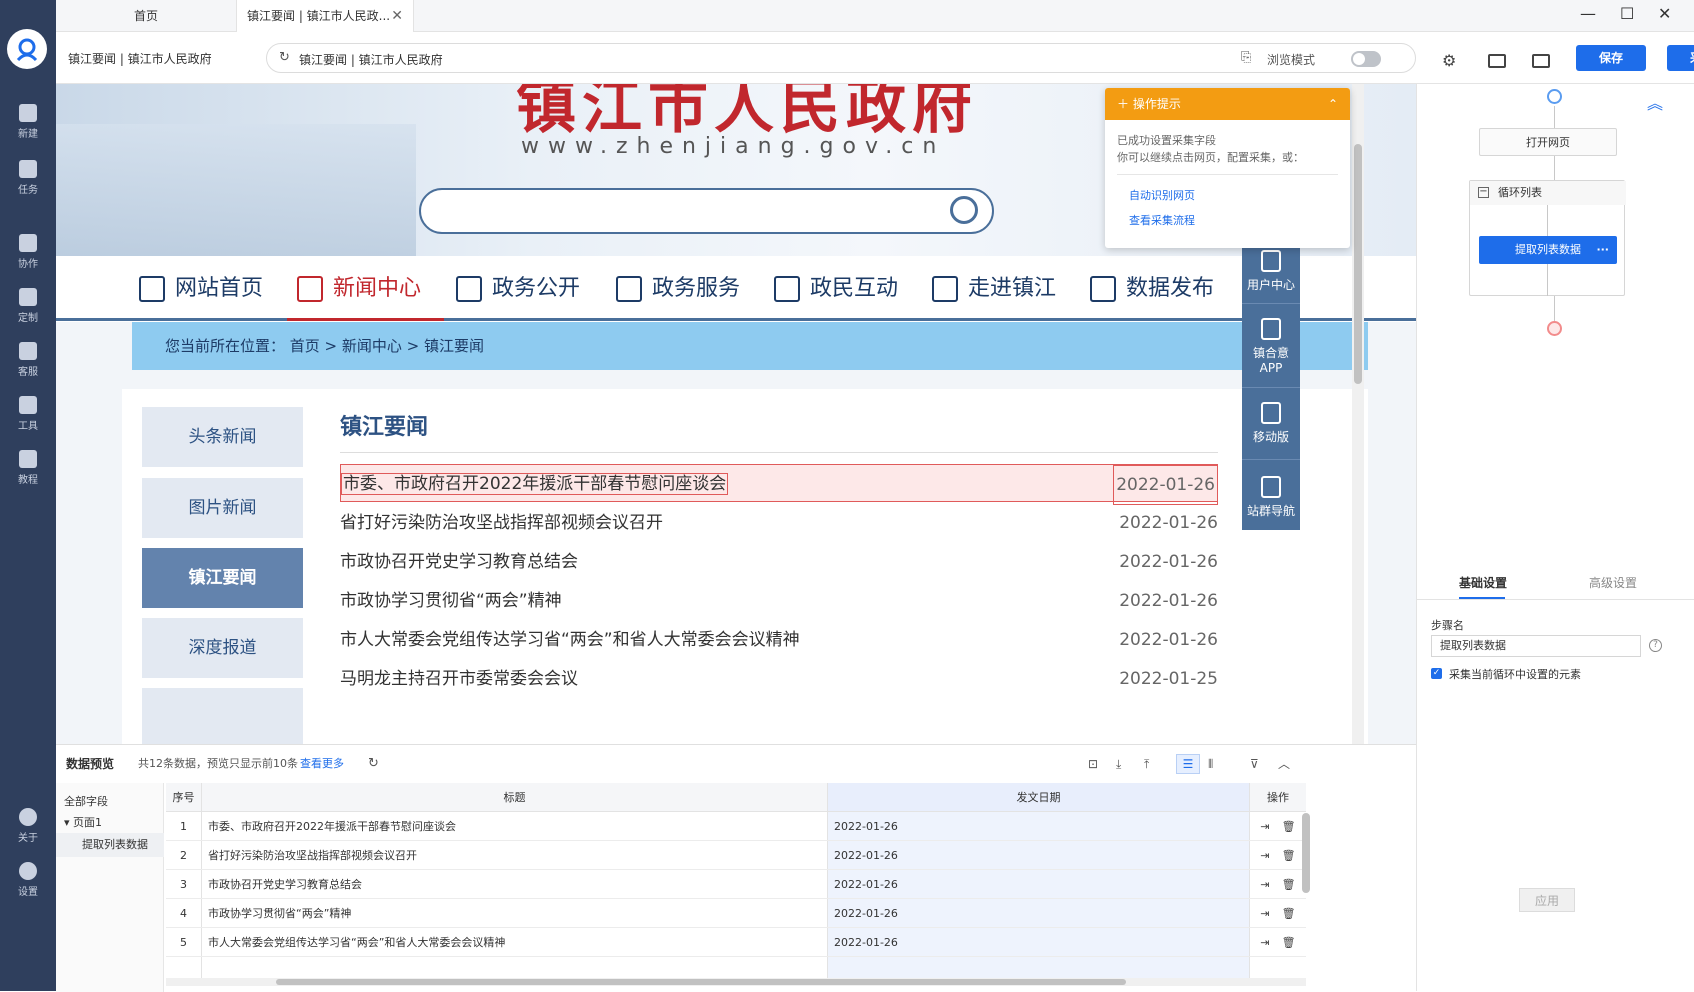  Describe the element at coordinates (1655, 645) in the screenshot. I see `help-icon: ?` at that location.